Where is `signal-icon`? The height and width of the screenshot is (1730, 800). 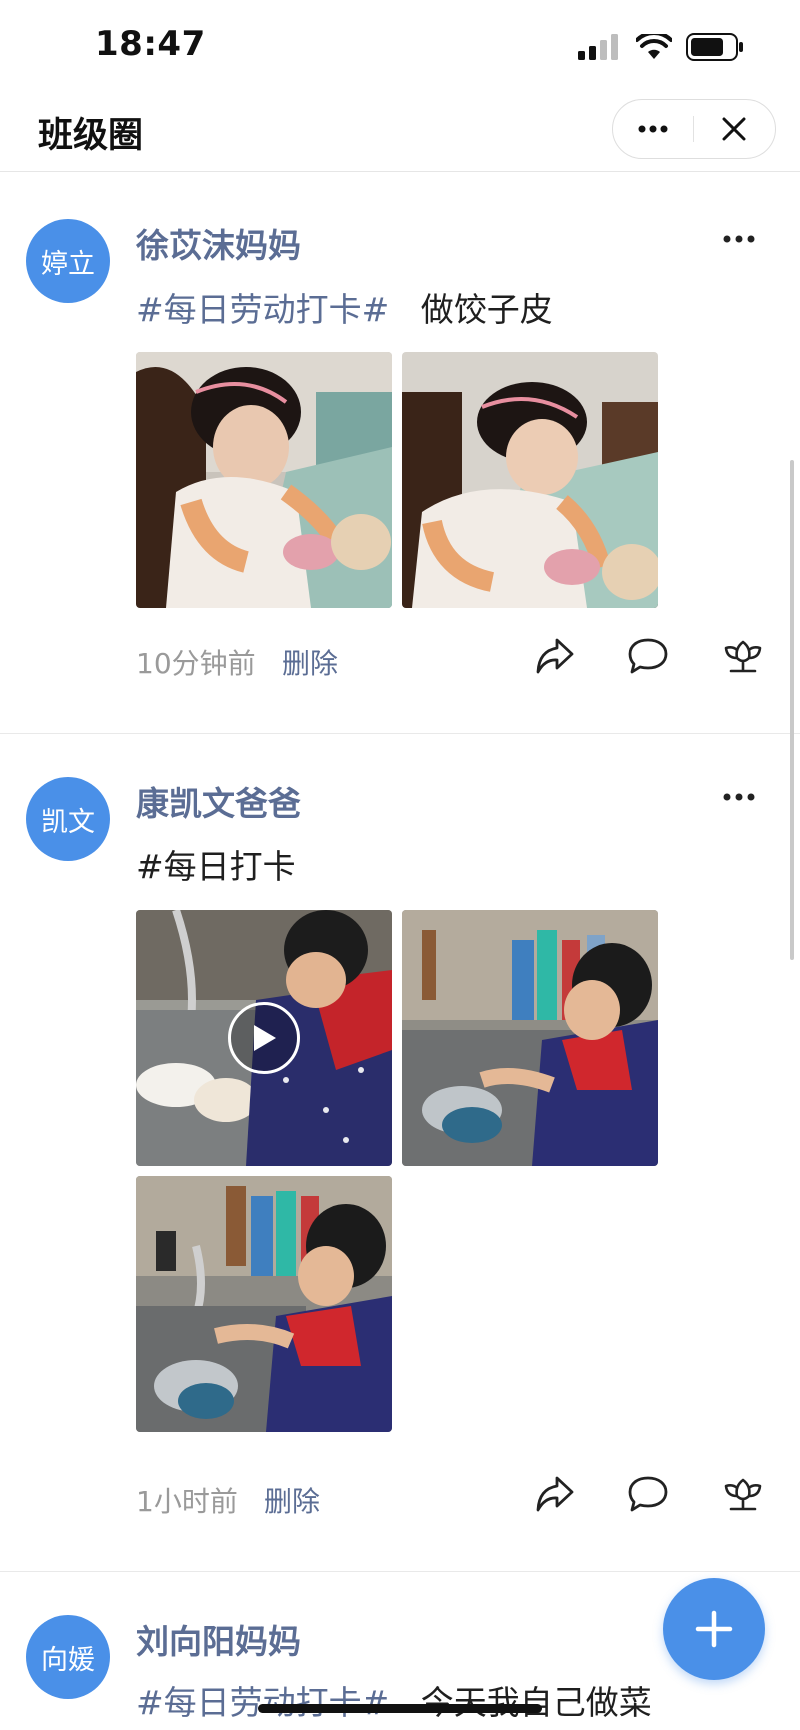
signal-icon is located at coordinates (598, 47).